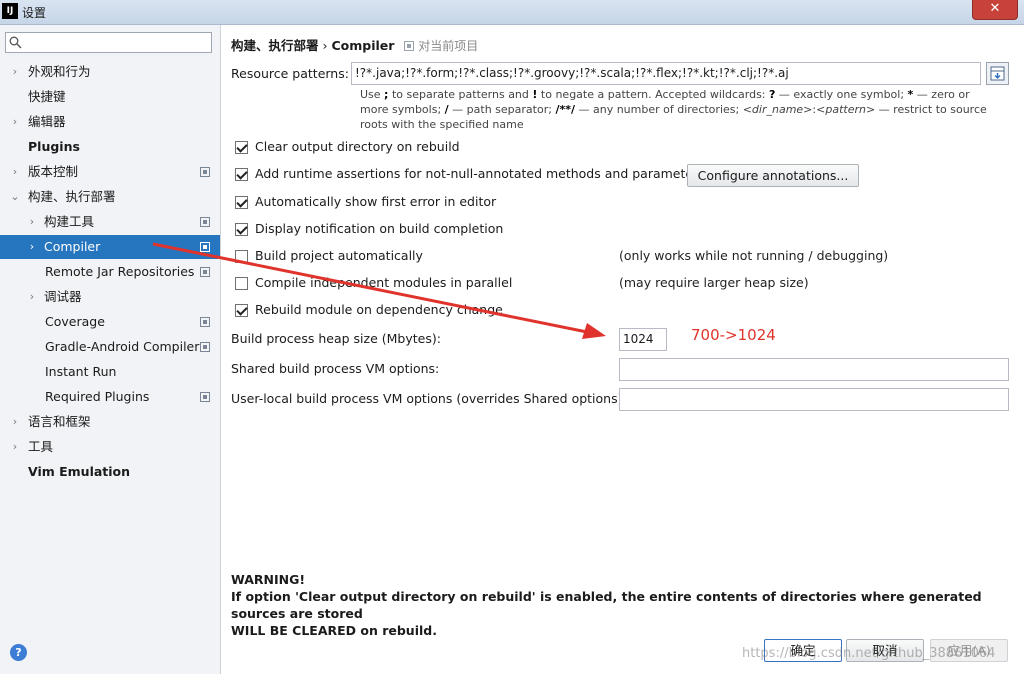  What do you see at coordinates (110, 172) in the screenshot?
I see `sidebar-item-version-control: › 版本控制` at bounding box center [110, 172].